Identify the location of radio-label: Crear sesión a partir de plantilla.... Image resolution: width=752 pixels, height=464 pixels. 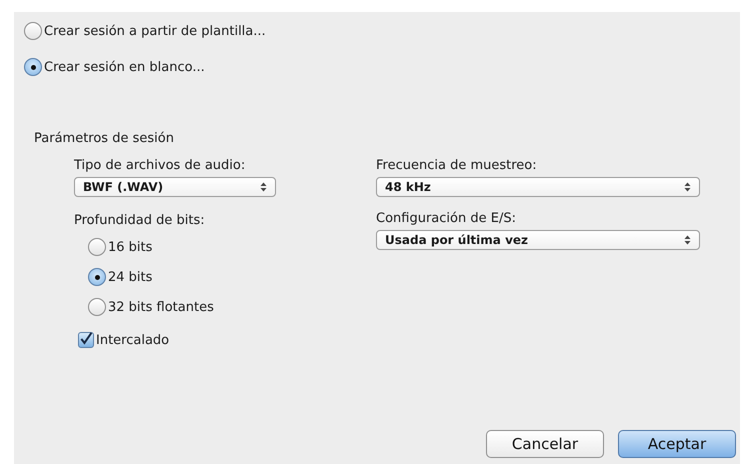
(155, 31).